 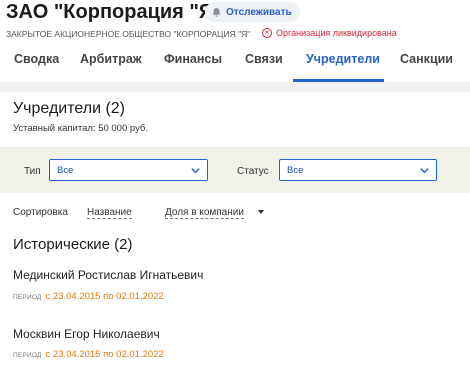 What do you see at coordinates (343, 59) in the screenshot?
I see `tab-founders: Учредители` at bounding box center [343, 59].